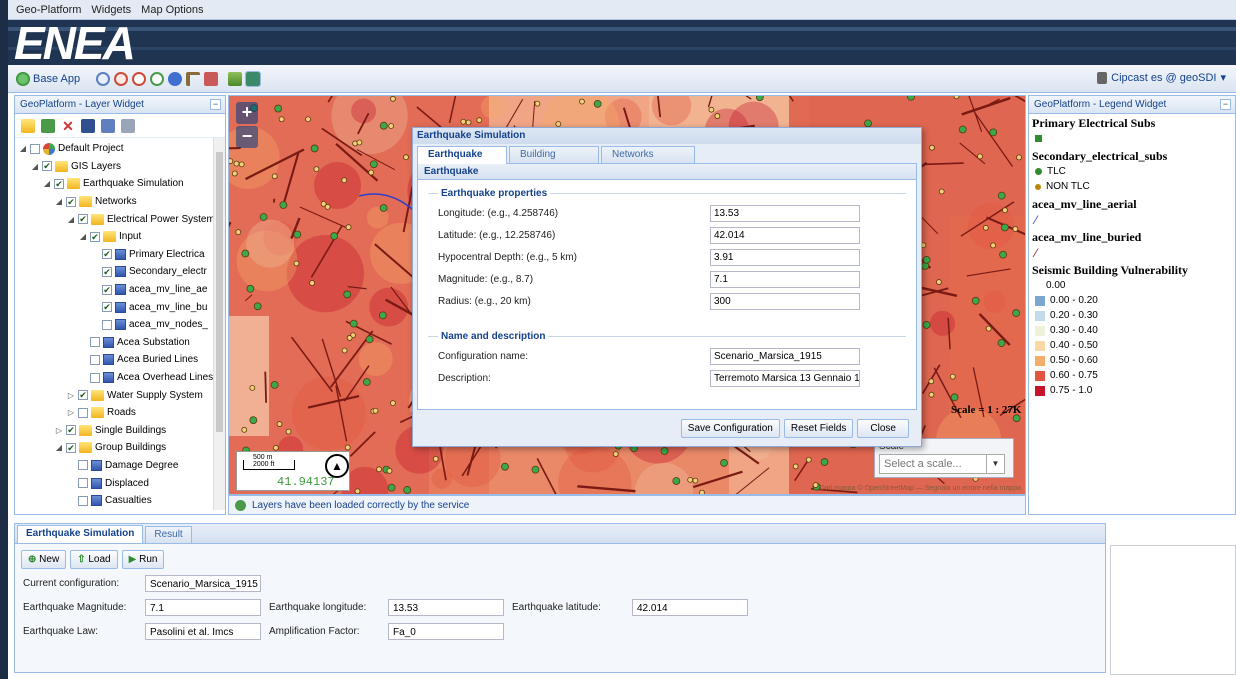  Describe the element at coordinates (446, 607) in the screenshot. I see `longitude-field: 13.53` at that location.